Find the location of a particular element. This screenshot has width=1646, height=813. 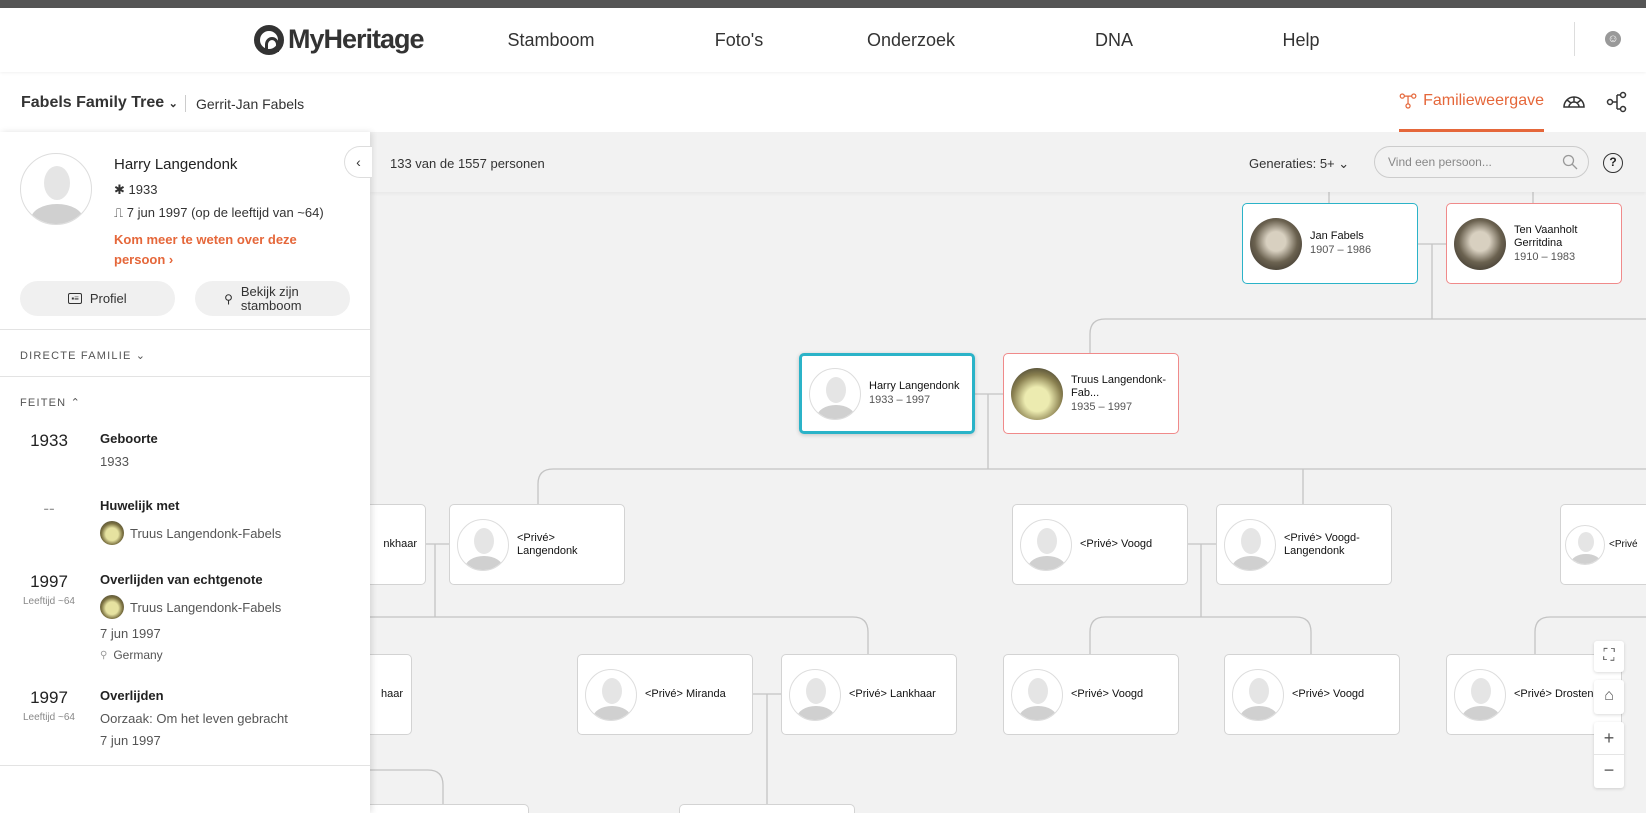

generations-value: 5+ is located at coordinates (1327, 163).